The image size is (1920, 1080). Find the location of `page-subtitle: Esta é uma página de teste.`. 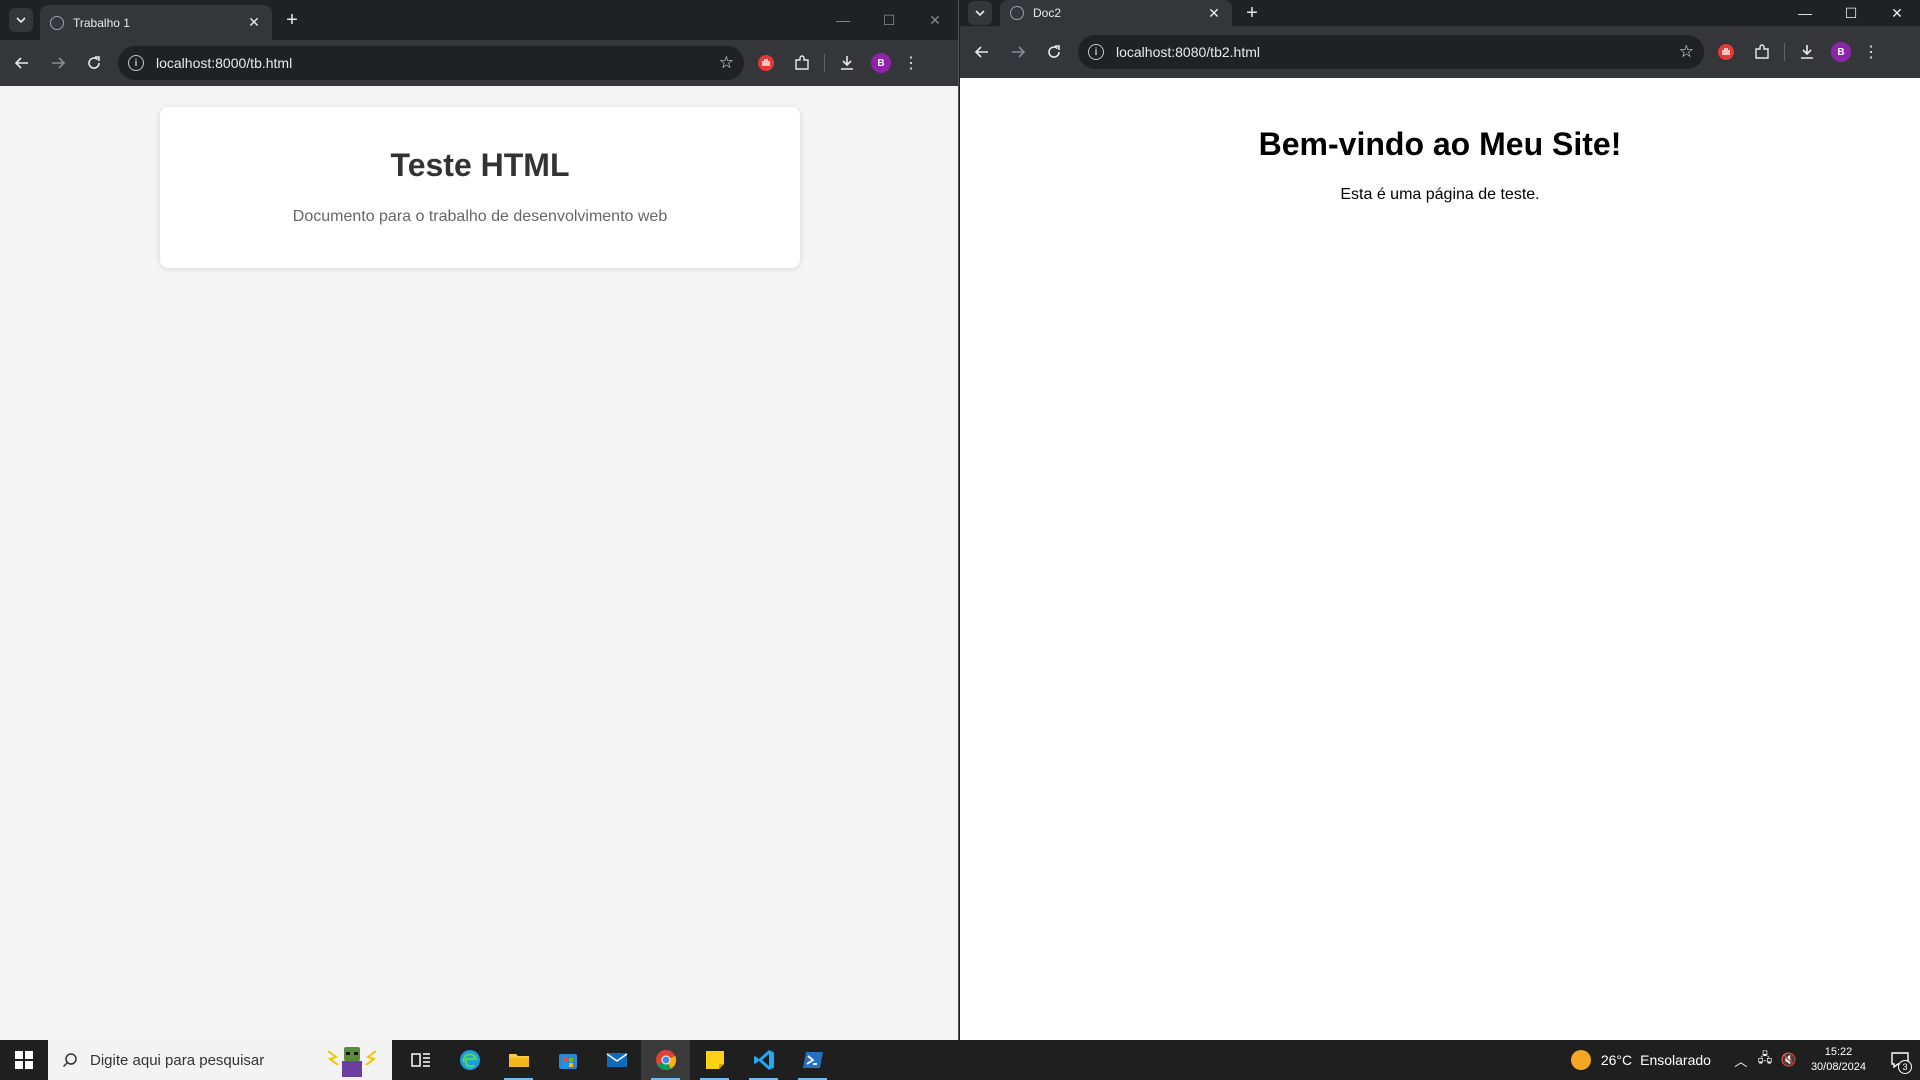

page-subtitle: Esta é uma página de teste. is located at coordinates (1440, 194).